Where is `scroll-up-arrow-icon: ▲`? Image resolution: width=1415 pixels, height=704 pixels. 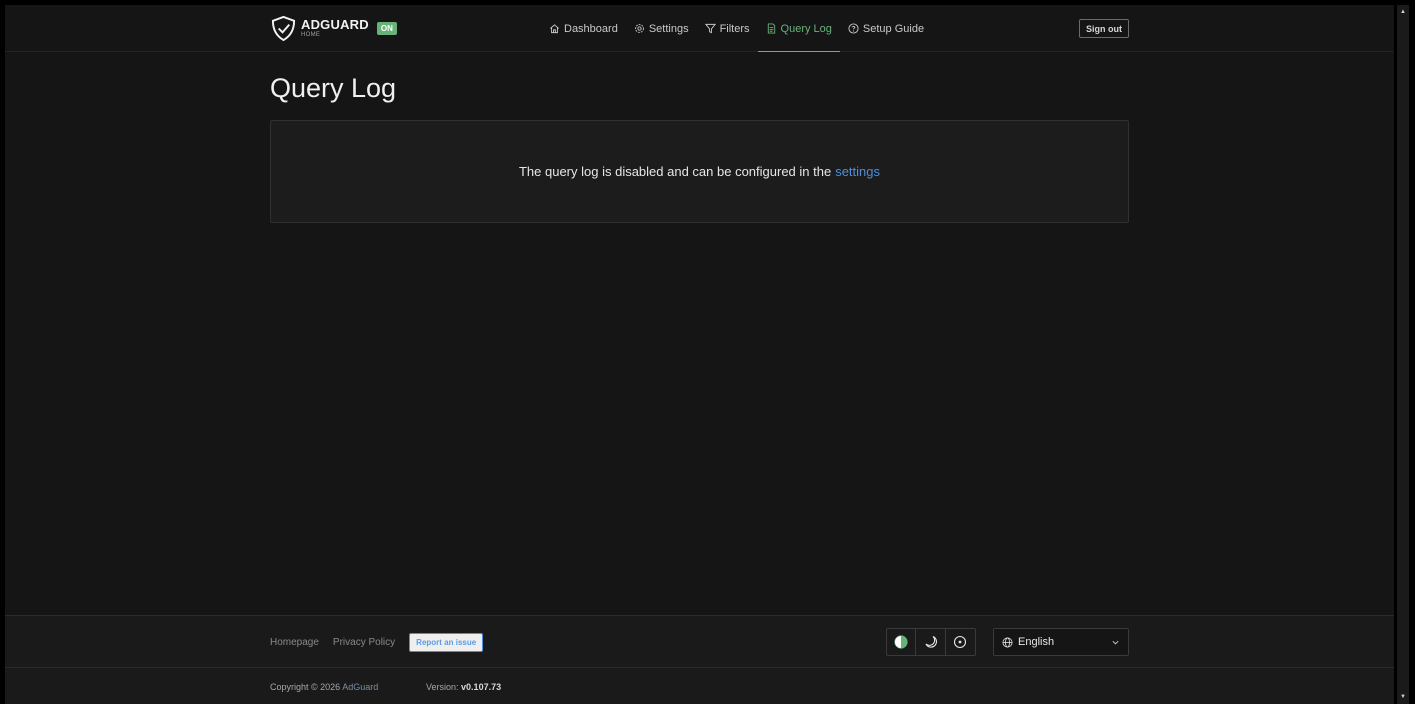 scroll-up-arrow-icon: ▲ is located at coordinates (1403, 12).